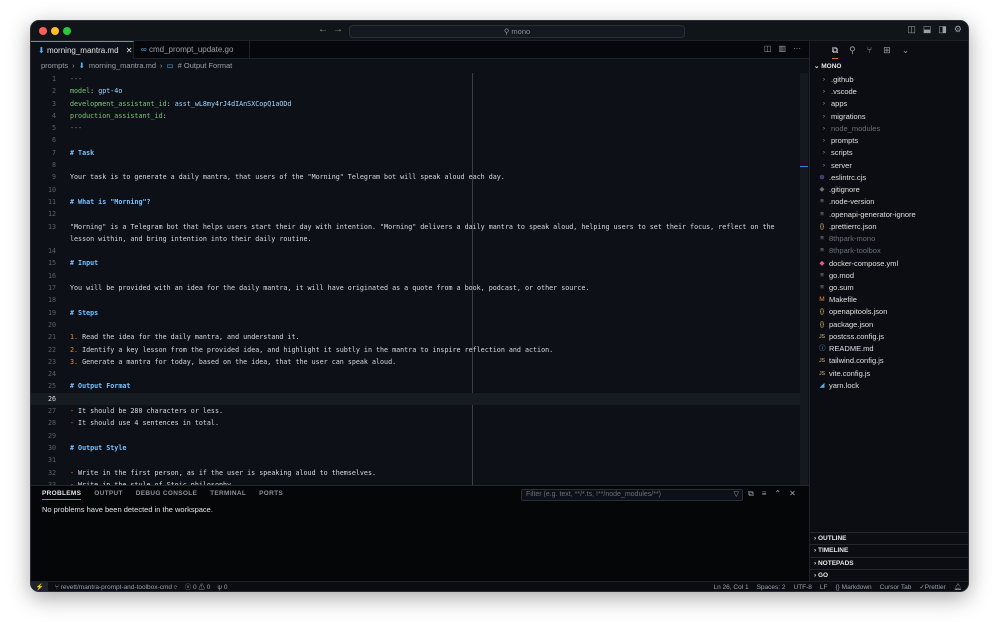 This screenshot has width=1000, height=634. What do you see at coordinates (889, 264) in the screenshot?
I see `file-tree-item: ◆ docker-compose.yml` at bounding box center [889, 264].